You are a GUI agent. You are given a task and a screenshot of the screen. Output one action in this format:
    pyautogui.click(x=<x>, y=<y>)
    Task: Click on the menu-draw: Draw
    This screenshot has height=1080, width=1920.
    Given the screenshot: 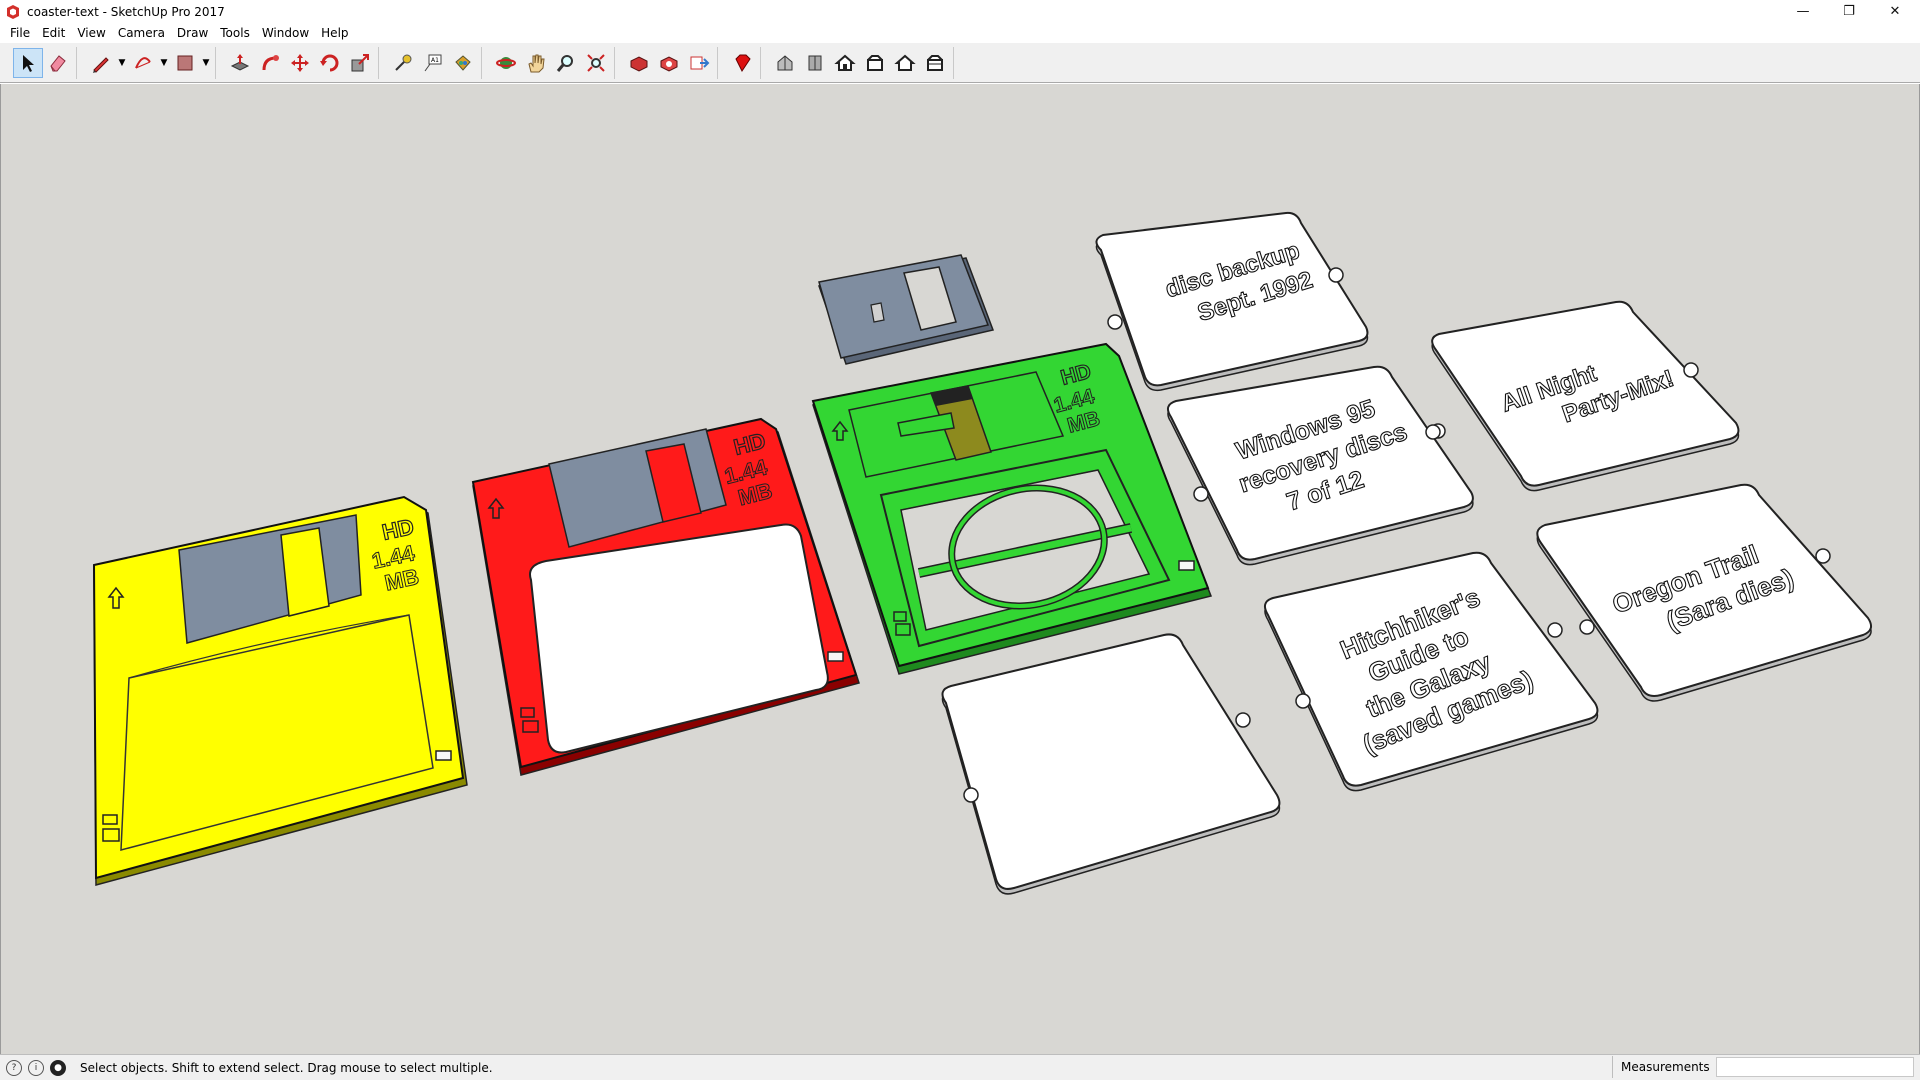 What is the action you would take?
    pyautogui.click(x=192, y=33)
    